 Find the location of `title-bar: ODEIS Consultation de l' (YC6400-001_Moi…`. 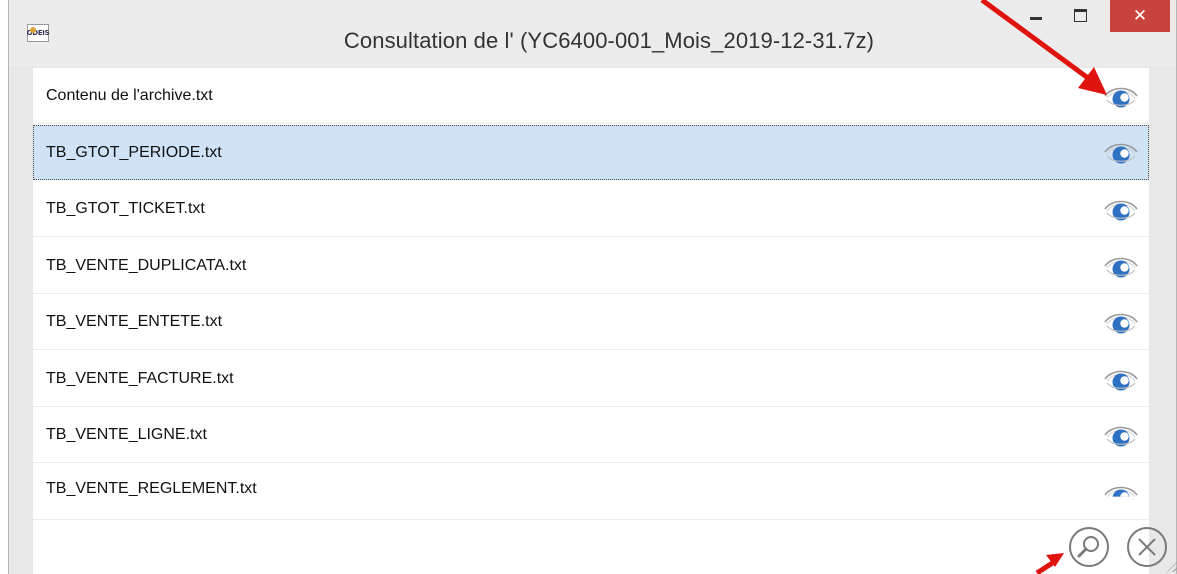

title-bar: ODEIS Consultation de l' (YC6400-001_Moi… is located at coordinates (592, 33).